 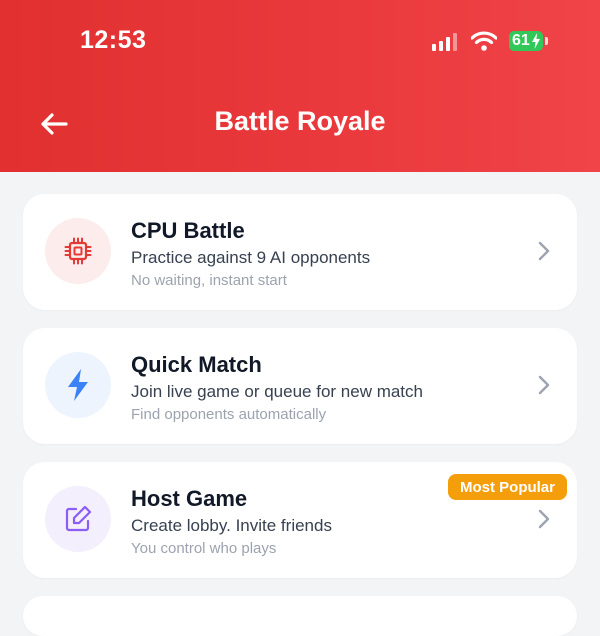 I want to click on card-subtitle: Join live game or queue for new match, so click(x=277, y=391).